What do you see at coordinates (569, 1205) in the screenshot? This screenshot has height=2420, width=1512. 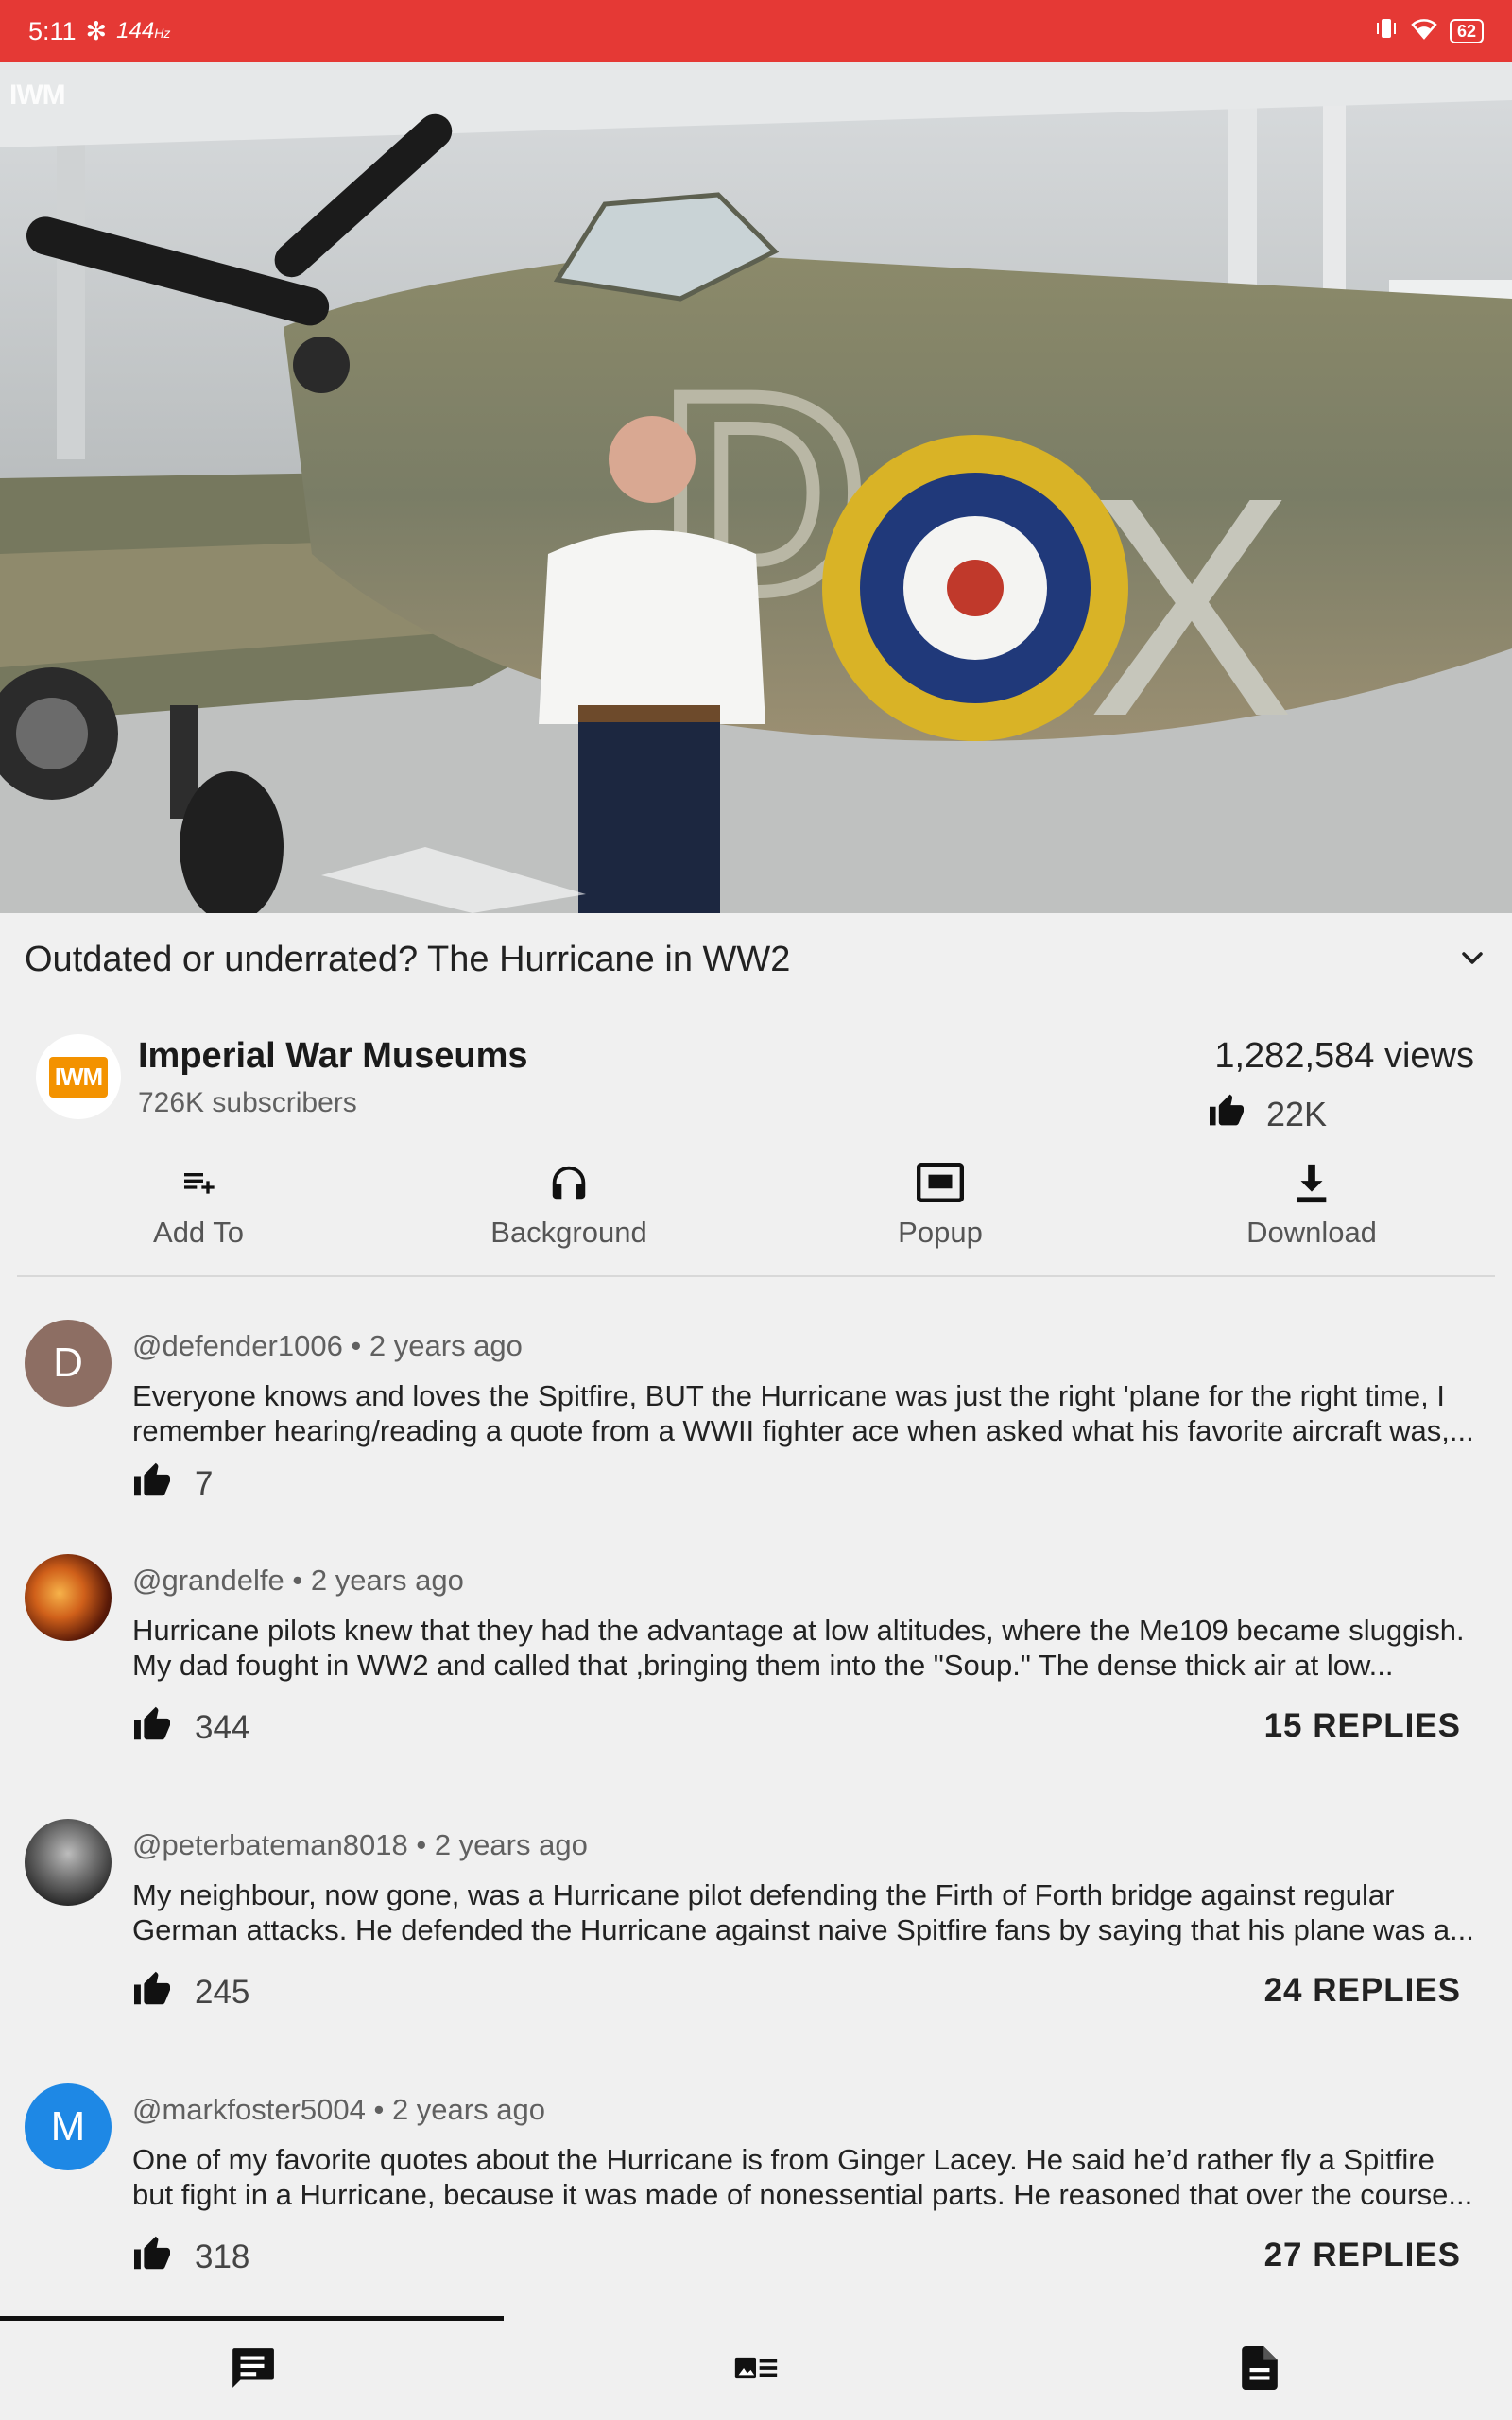 I see `background-button: Background` at bounding box center [569, 1205].